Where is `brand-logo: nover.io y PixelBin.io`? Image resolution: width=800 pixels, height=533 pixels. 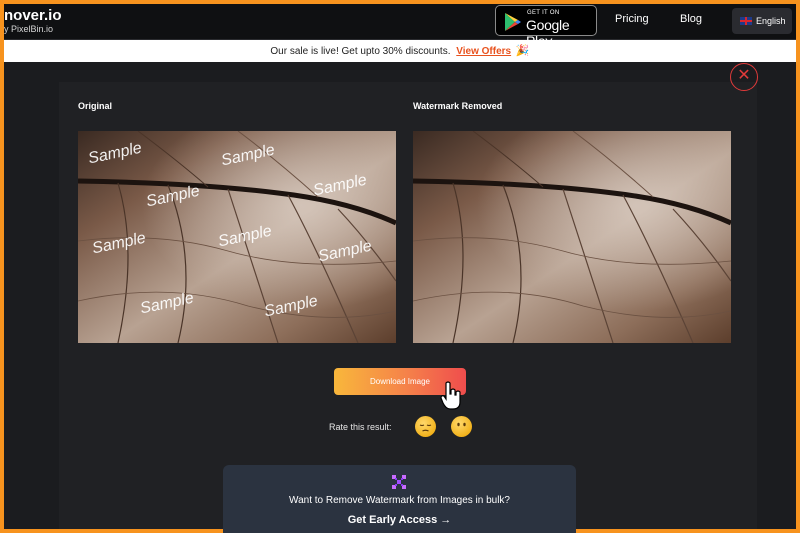 brand-logo: nover.io y PixelBin.io is located at coordinates (33, 21).